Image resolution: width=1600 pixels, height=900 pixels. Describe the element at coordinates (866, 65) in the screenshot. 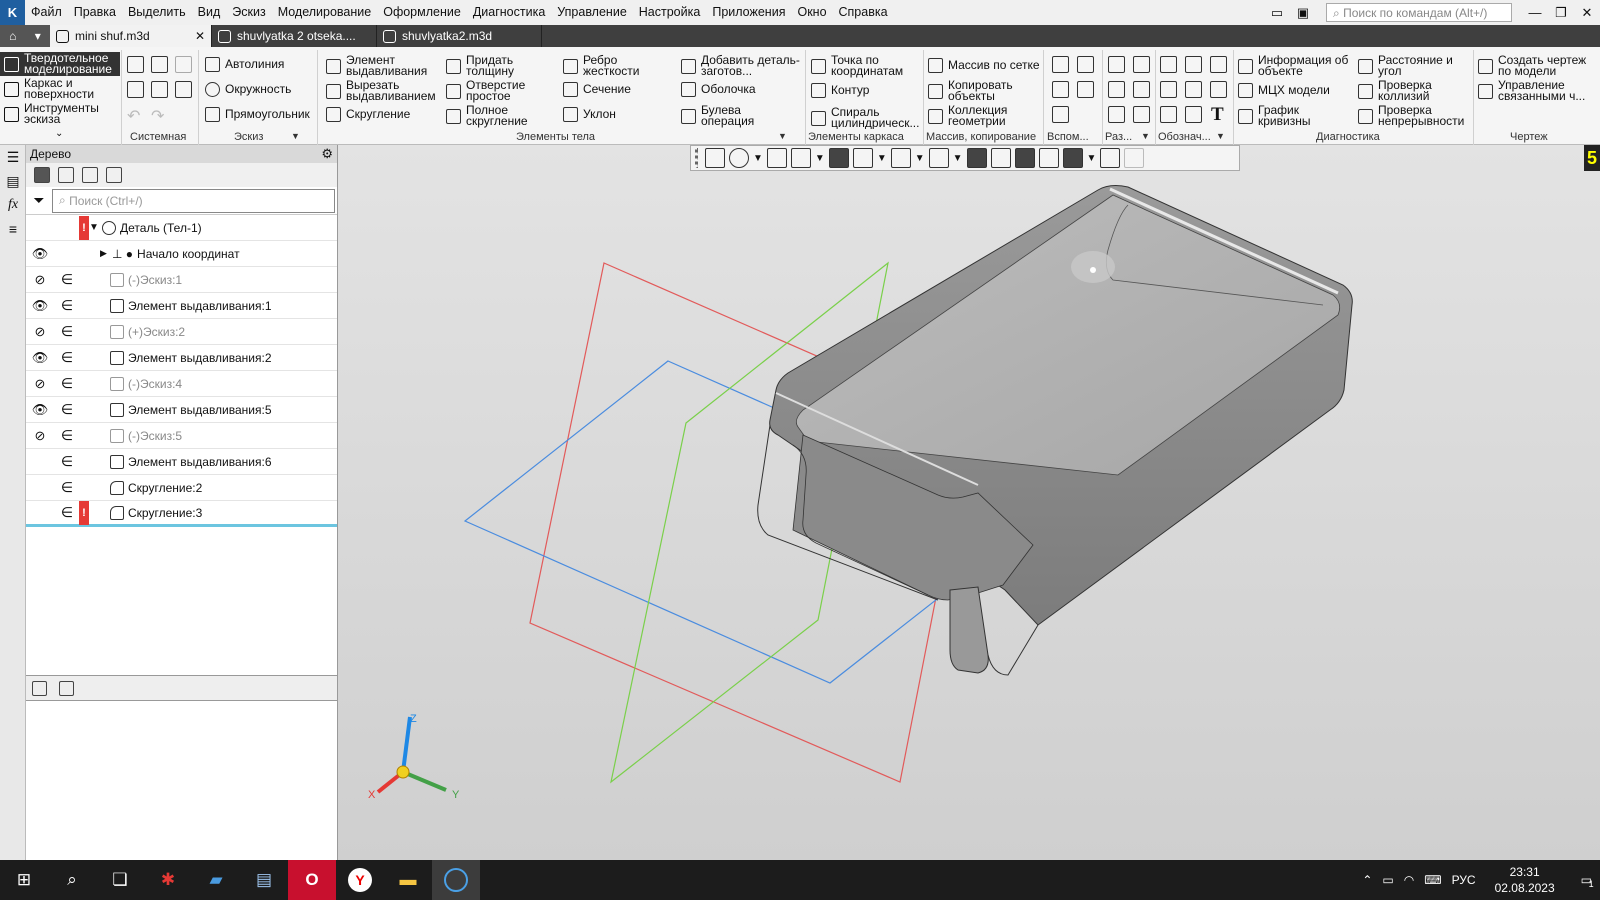

I see `point-by-coords-button: Точка по координатам` at that location.